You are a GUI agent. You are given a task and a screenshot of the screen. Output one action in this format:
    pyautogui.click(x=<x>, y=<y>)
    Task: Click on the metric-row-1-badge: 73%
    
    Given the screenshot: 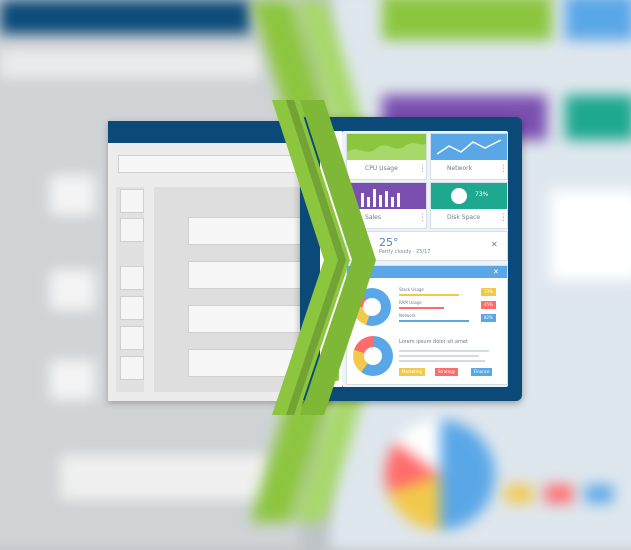 What is the action you would take?
    pyautogui.click(x=488, y=292)
    